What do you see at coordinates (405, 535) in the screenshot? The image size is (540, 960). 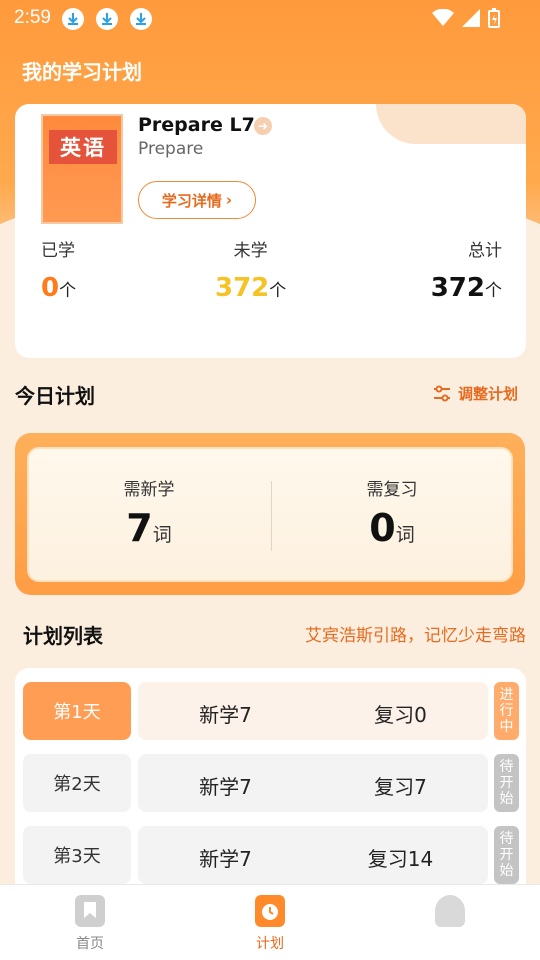 I see `today-review-unit: 词` at bounding box center [405, 535].